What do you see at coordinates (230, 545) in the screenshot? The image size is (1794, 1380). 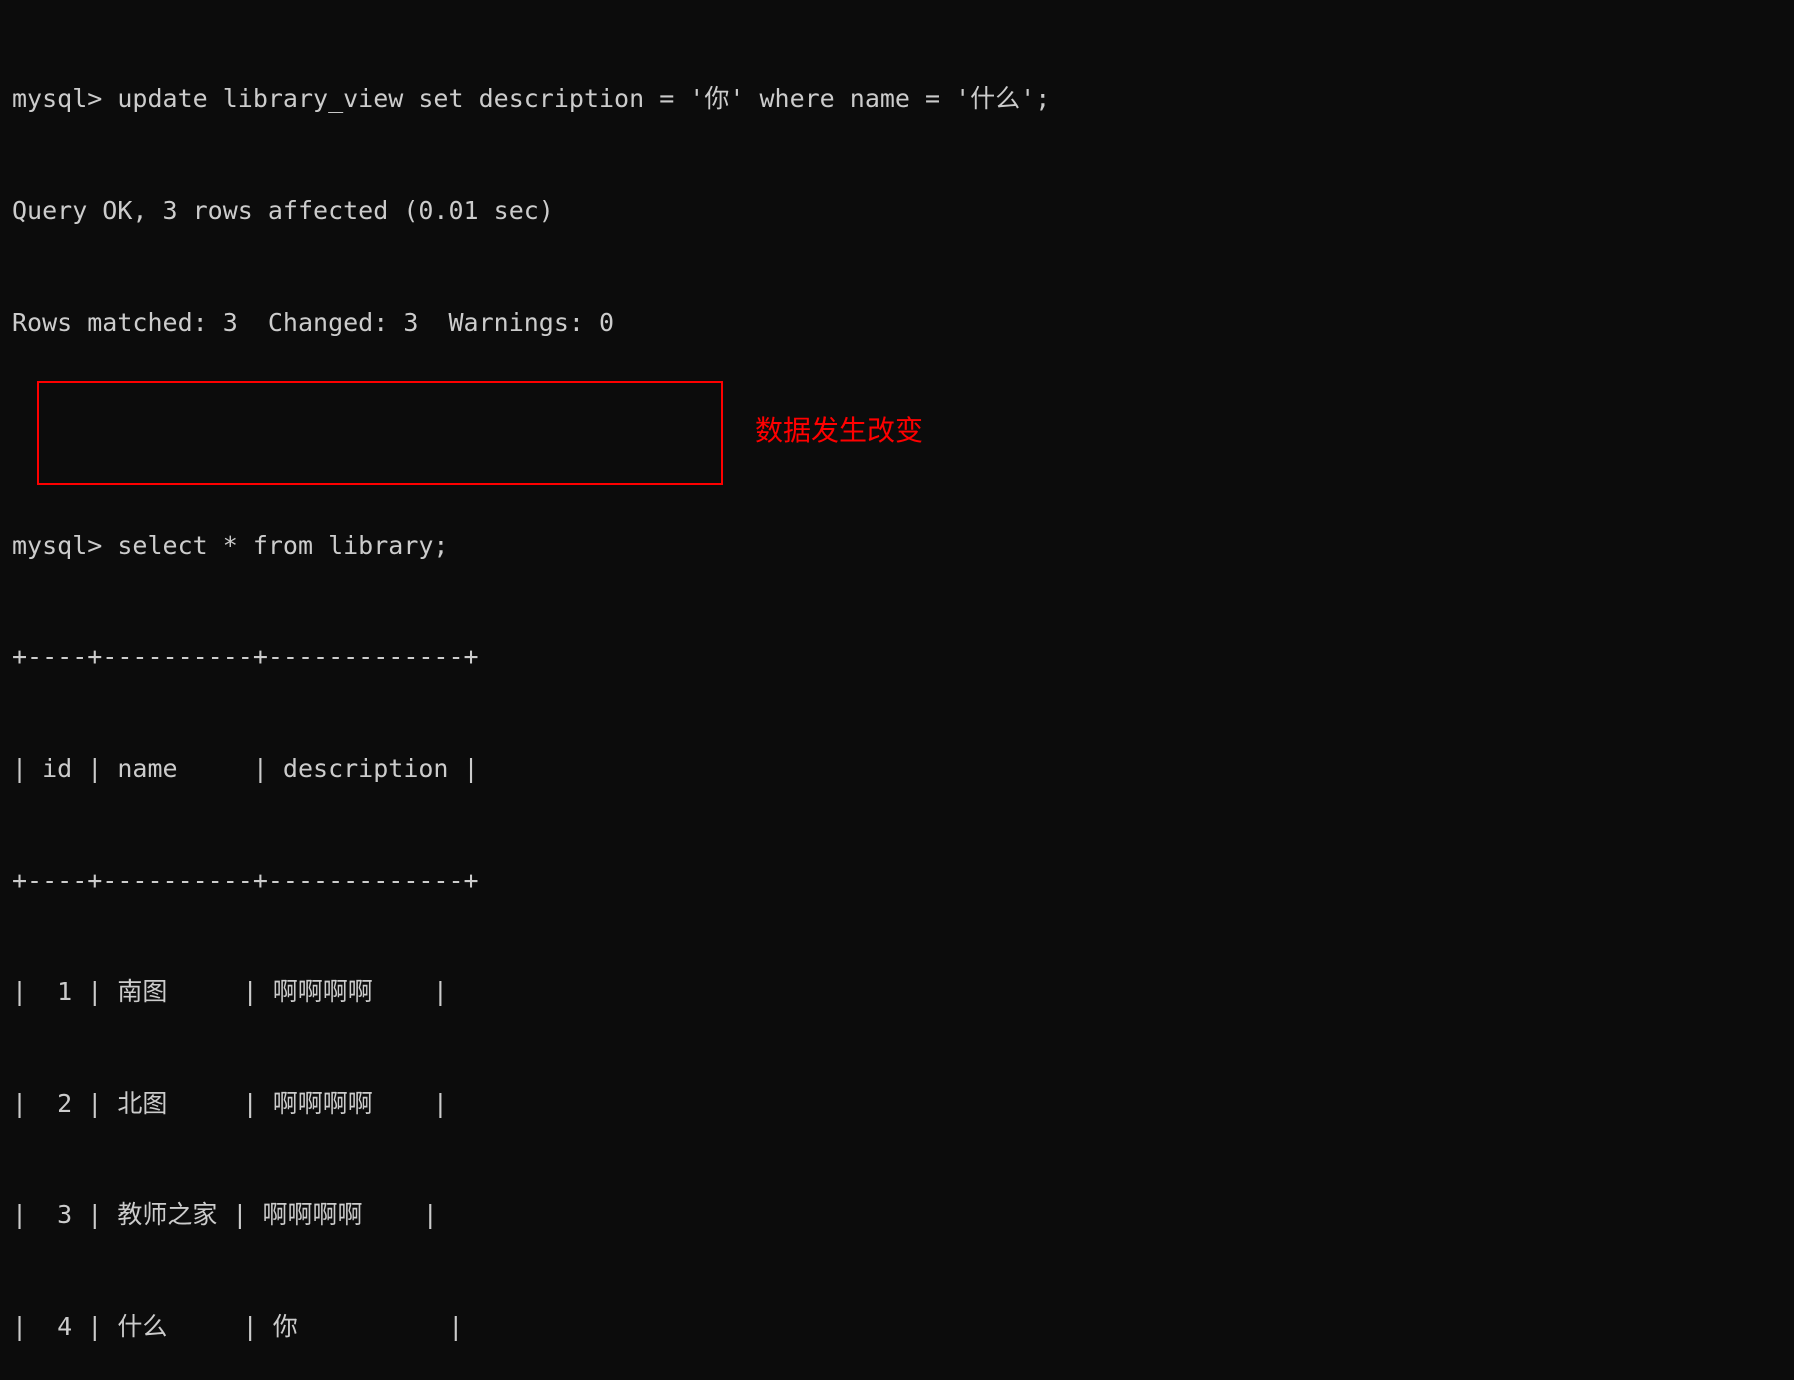 I see `terminal-line-select-query: mysql> select * from library;` at bounding box center [230, 545].